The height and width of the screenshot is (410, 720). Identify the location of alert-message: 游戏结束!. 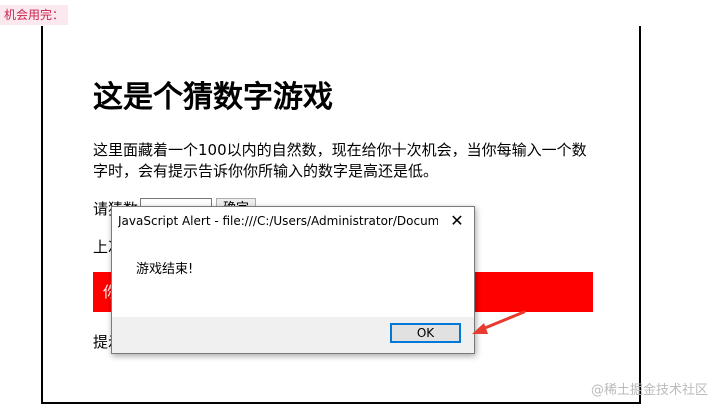
(165, 269).